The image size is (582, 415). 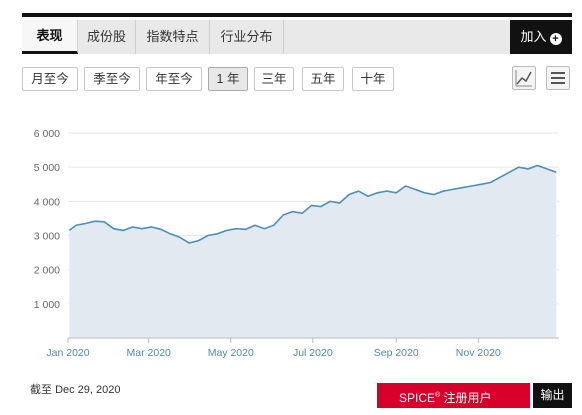 I want to click on range-5y: 五年, so click(x=323, y=79).